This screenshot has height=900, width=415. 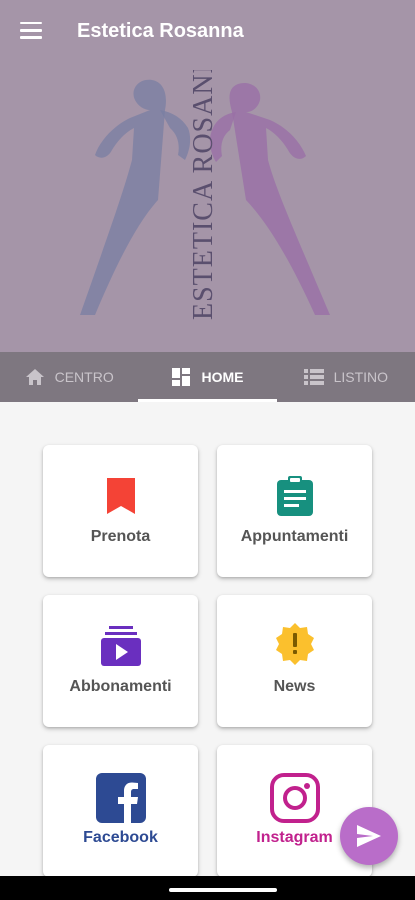 I want to click on tab-listino: LISTINO, so click(x=346, y=377).